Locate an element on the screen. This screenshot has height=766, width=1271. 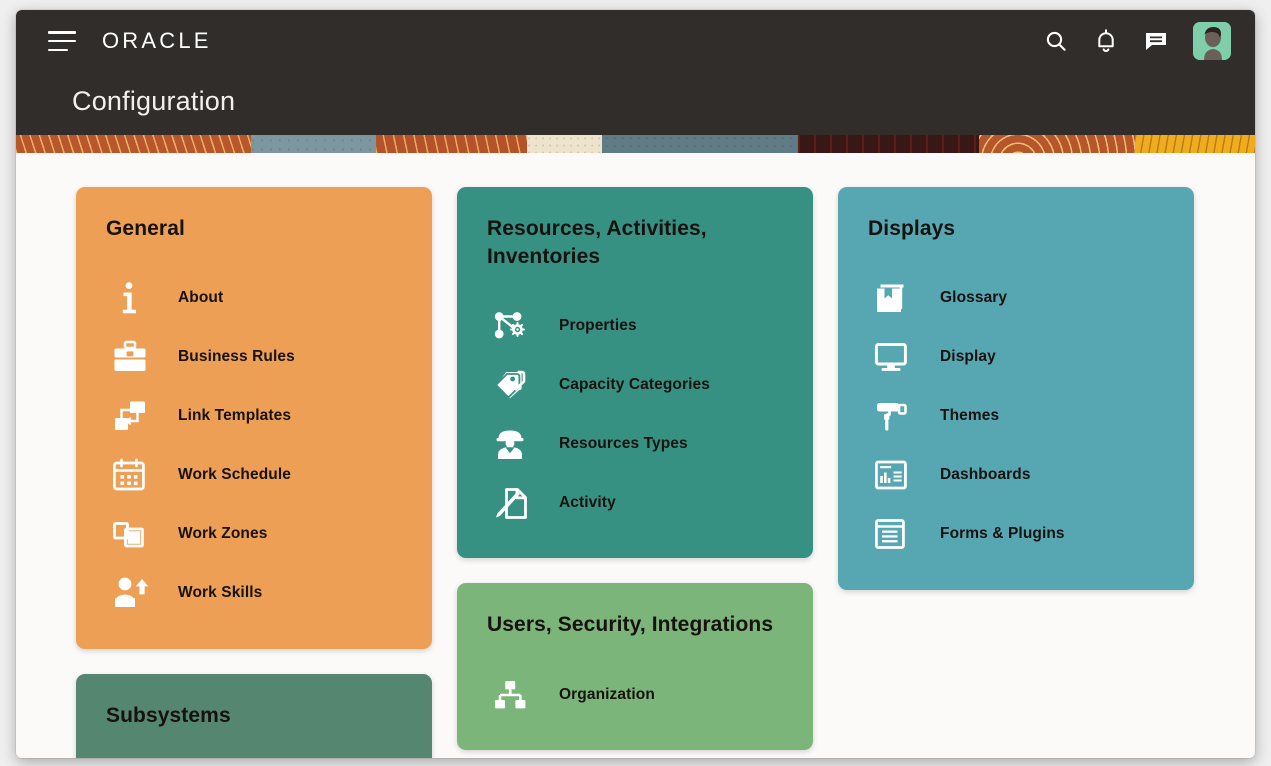
card-item-capacity-categories: Capacity Categories is located at coordinates (636, 384).